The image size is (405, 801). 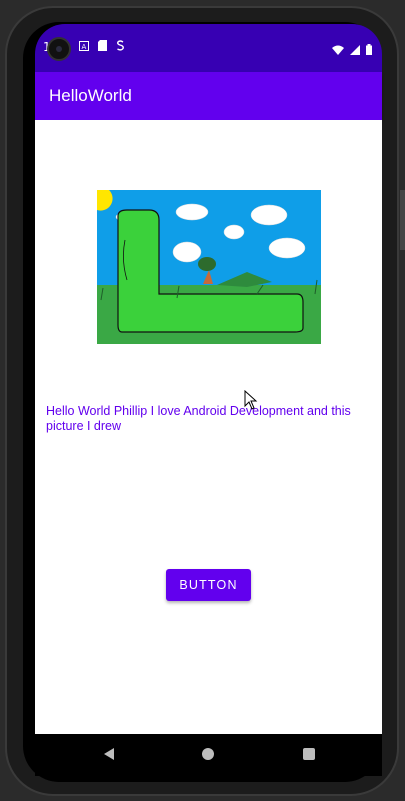 What do you see at coordinates (251, 400) in the screenshot?
I see `mouse-pointer-icon` at bounding box center [251, 400].